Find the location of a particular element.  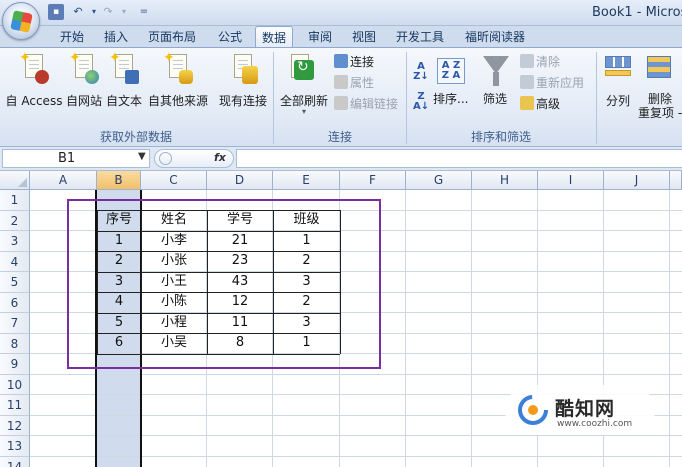

refresh-all-button: 全部刷新 ▾ is located at coordinates (304, 84).